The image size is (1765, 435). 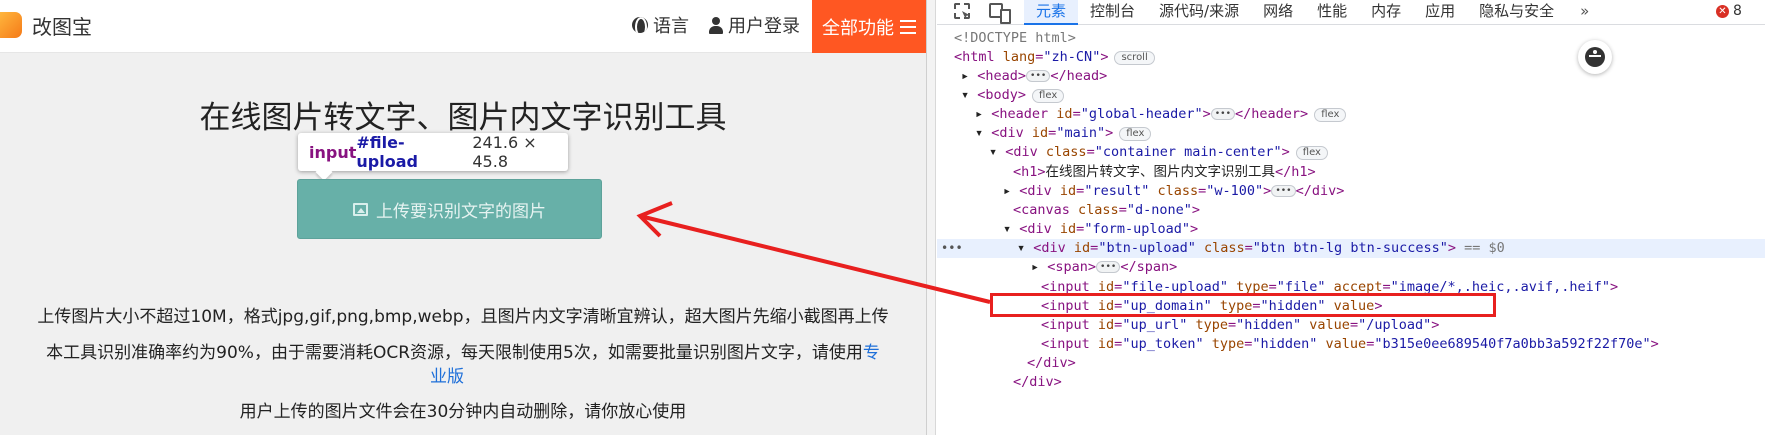 What do you see at coordinates (931, 217) in the screenshot?
I see `page-scrollbar` at bounding box center [931, 217].